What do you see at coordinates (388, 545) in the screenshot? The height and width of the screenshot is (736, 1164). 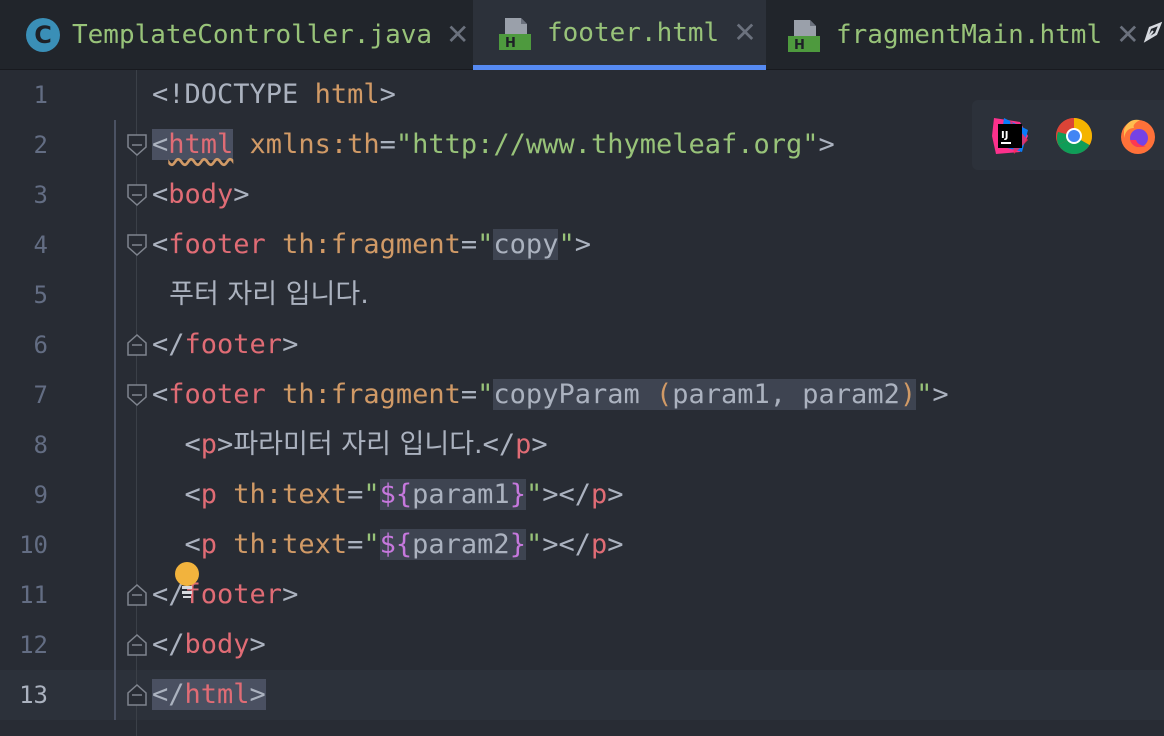 I see `code-line: <p th:text="${param2}"></p>` at bounding box center [388, 545].